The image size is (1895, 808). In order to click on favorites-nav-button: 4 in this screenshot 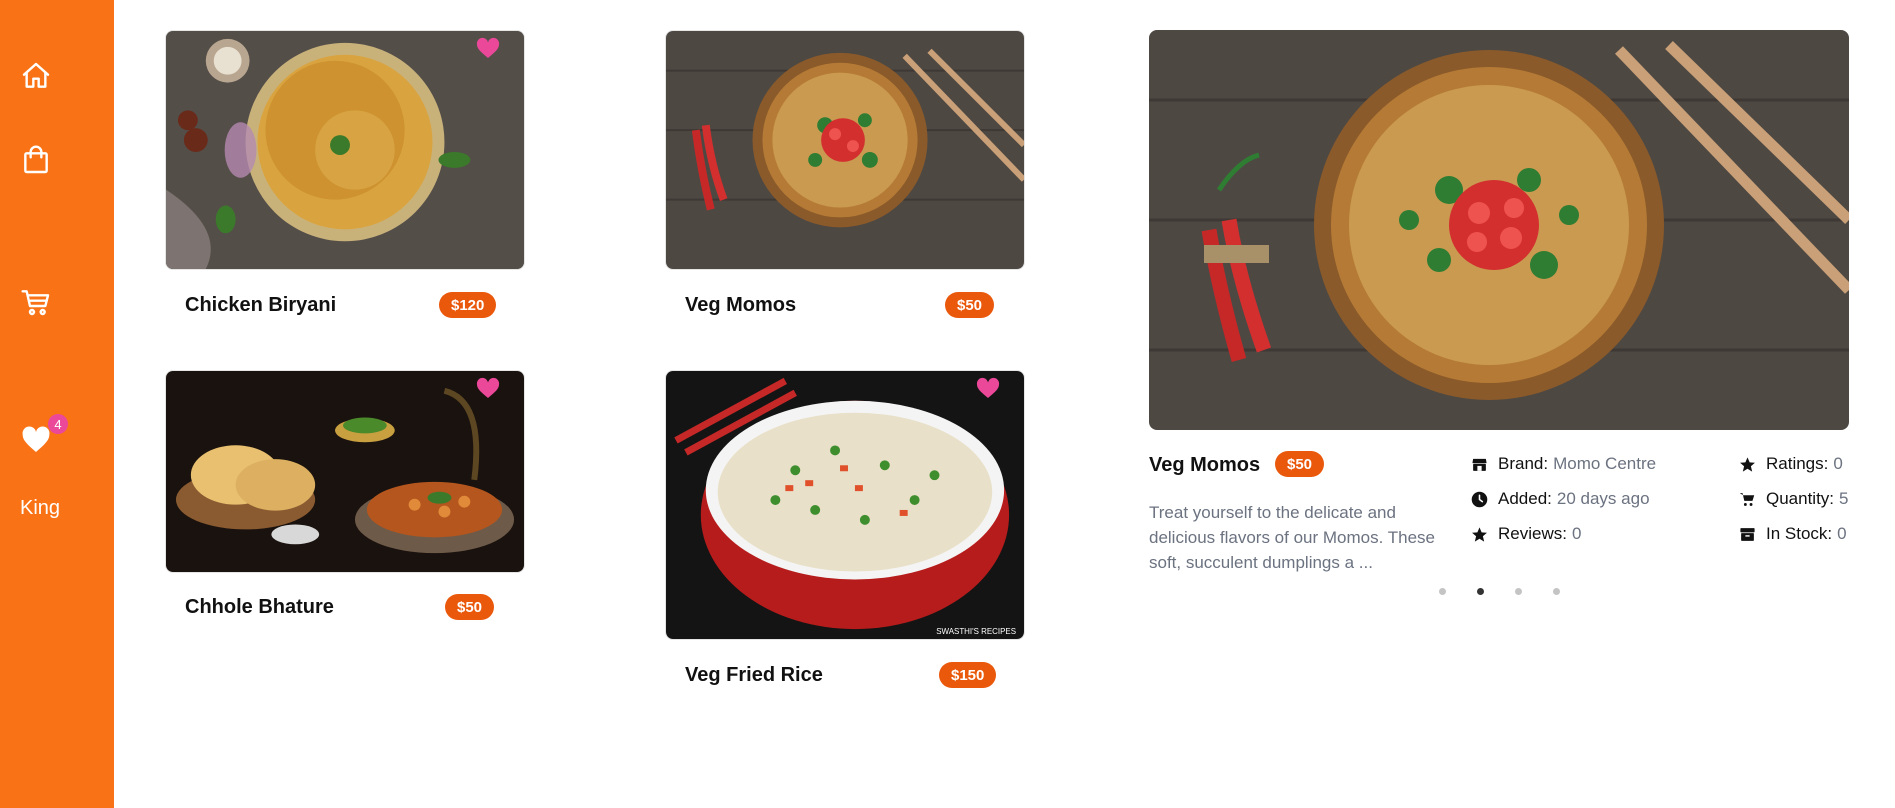, I will do `click(43, 436)`.